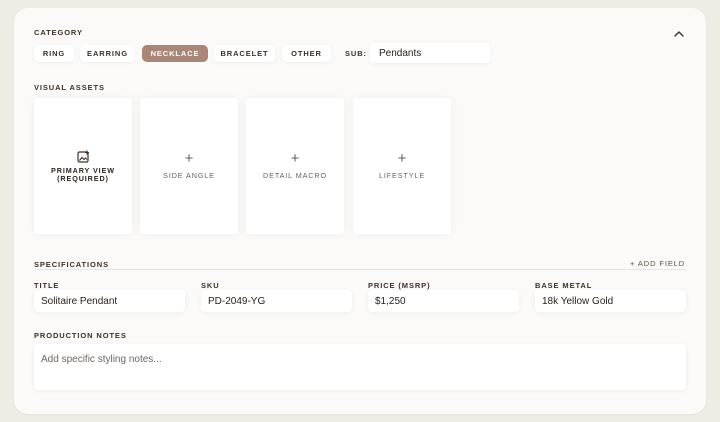 This screenshot has height=422, width=720. Describe the element at coordinates (189, 175) in the screenshot. I see `asset-tile-label: SIDE ANGLE` at that location.